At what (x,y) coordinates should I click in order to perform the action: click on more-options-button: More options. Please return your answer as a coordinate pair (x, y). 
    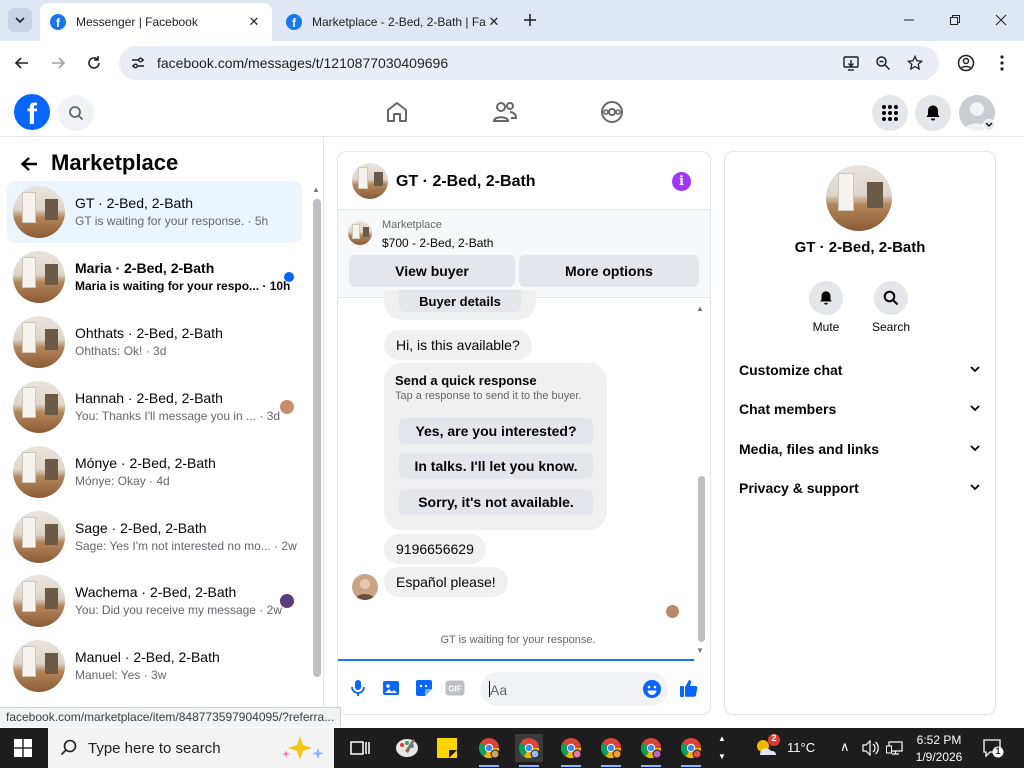
    Looking at the image, I should click on (609, 271).